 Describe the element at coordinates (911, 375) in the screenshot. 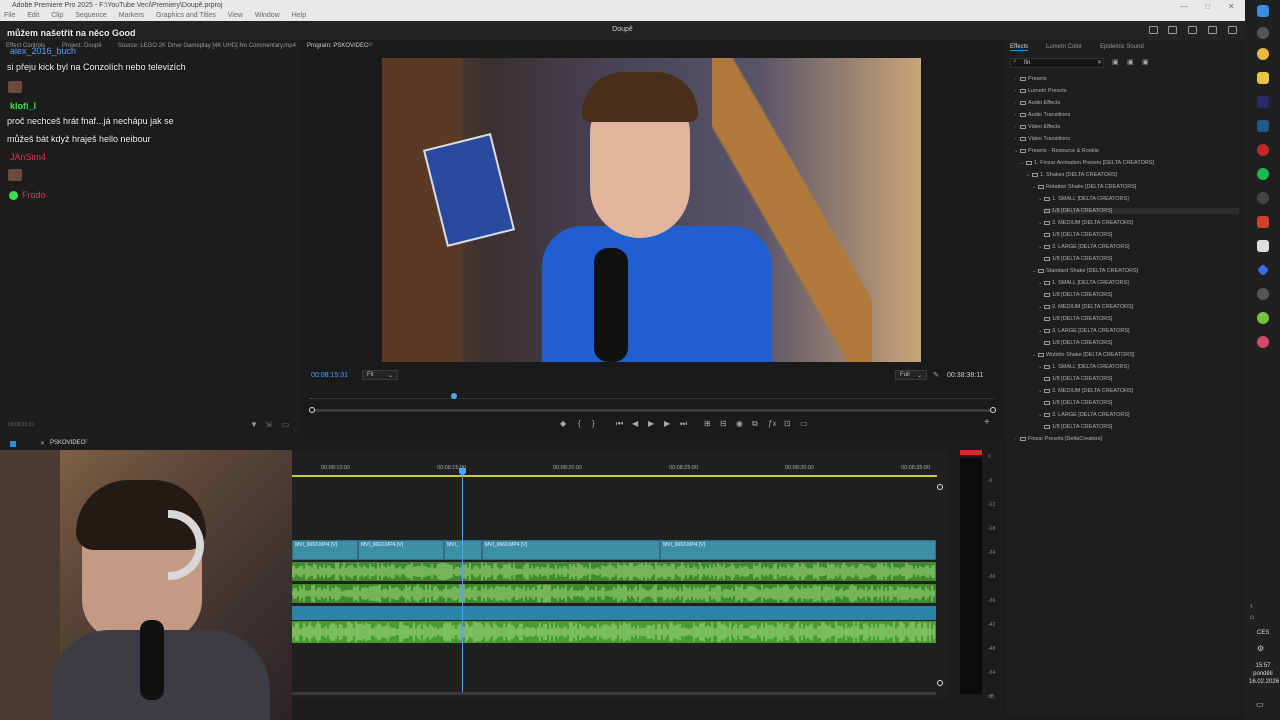

I see `quality-dropdown: Full ⌄` at that location.